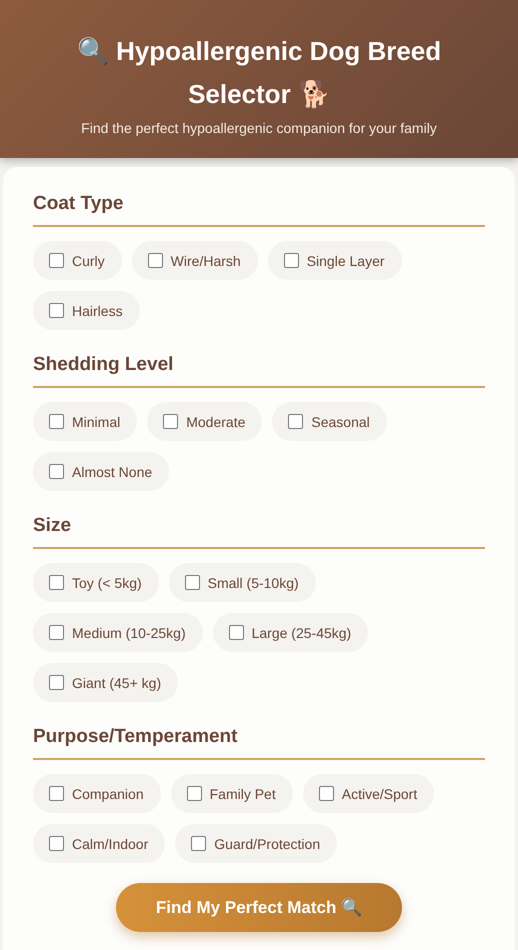  I want to click on option-chip: Curly, so click(77, 260).